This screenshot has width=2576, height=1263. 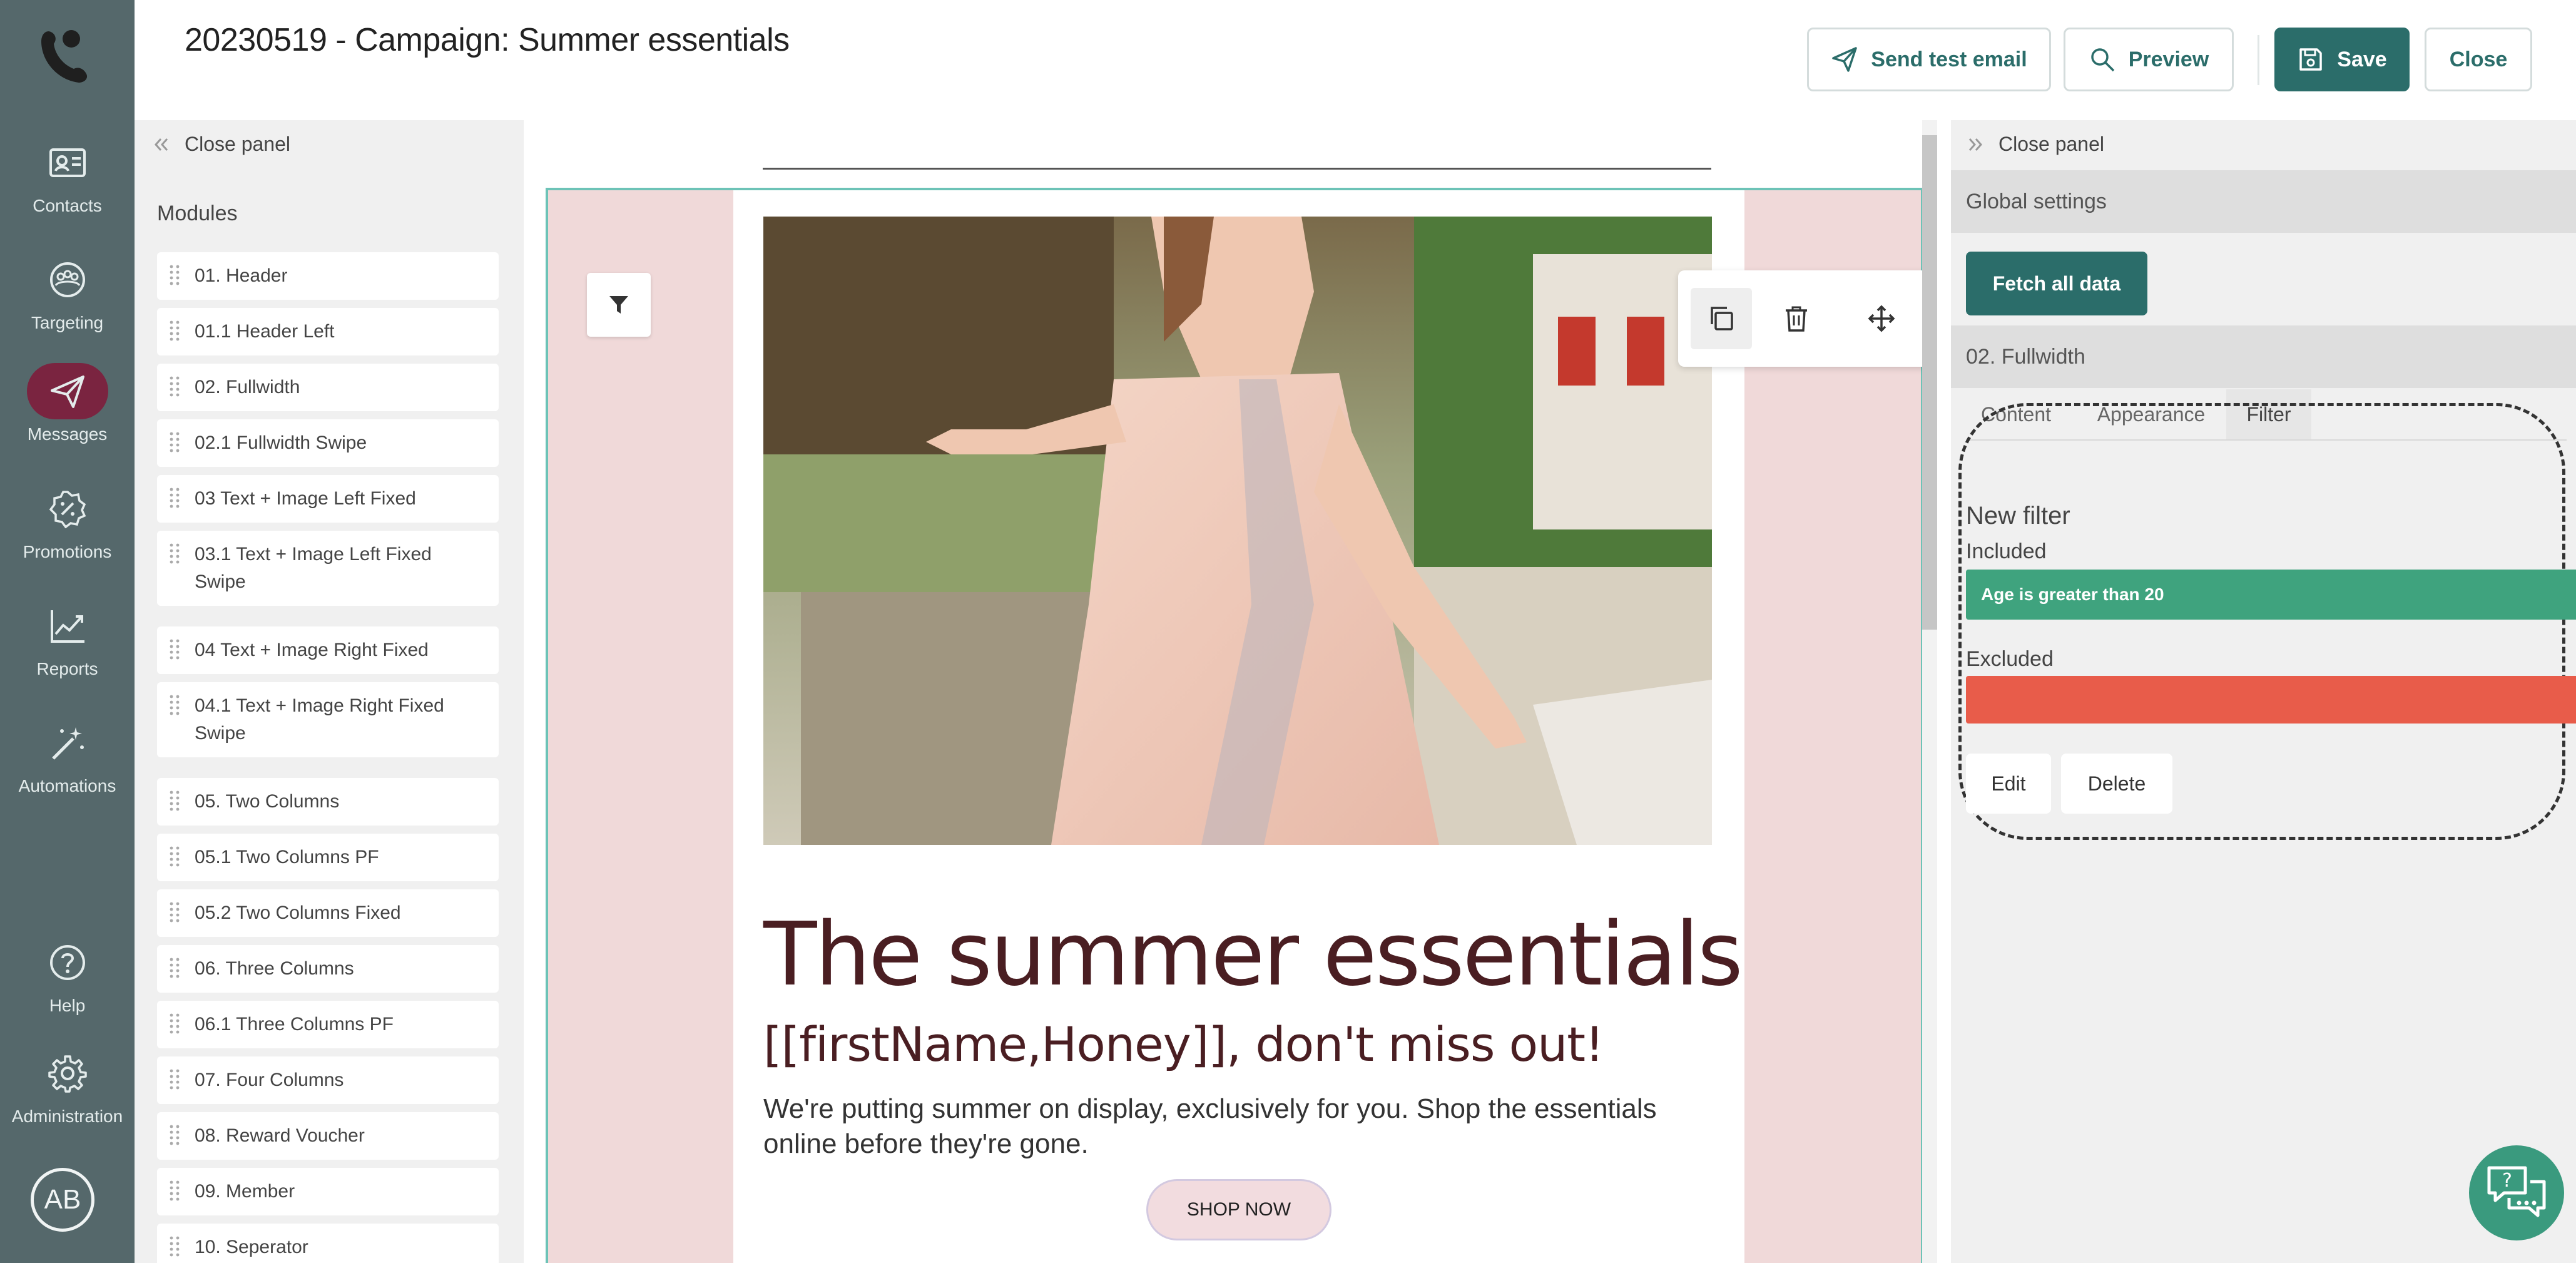 I want to click on trash-icon, so click(x=1797, y=319).